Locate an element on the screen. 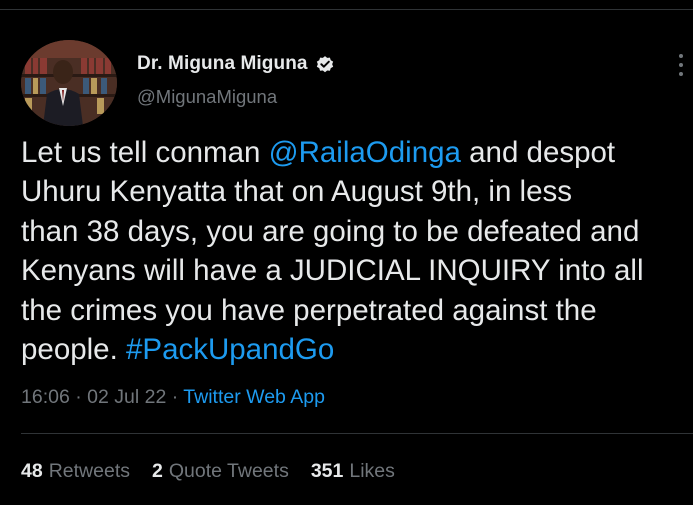 Image resolution: width=693 pixels, height=505 pixels. quote-tweets-count: 2 is located at coordinates (157, 471).